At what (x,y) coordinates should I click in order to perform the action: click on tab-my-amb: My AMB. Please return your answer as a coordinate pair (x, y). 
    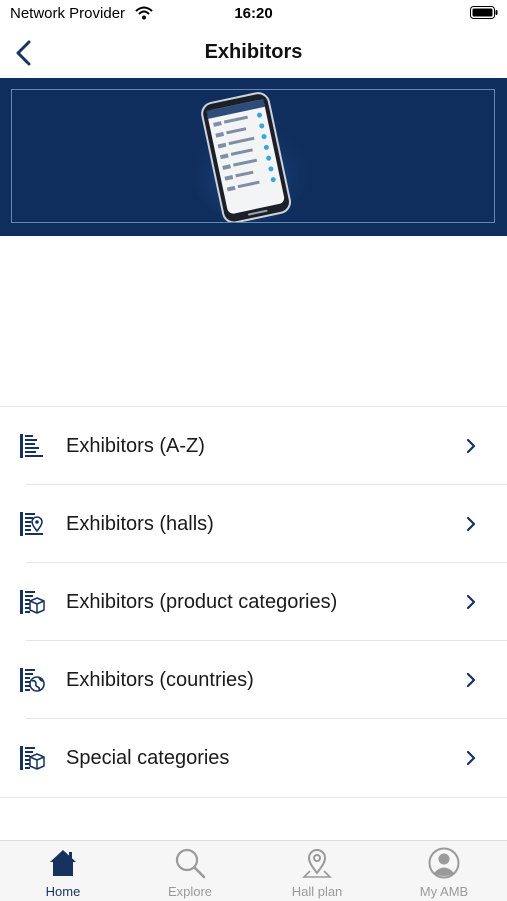
    Looking at the image, I should click on (444, 871).